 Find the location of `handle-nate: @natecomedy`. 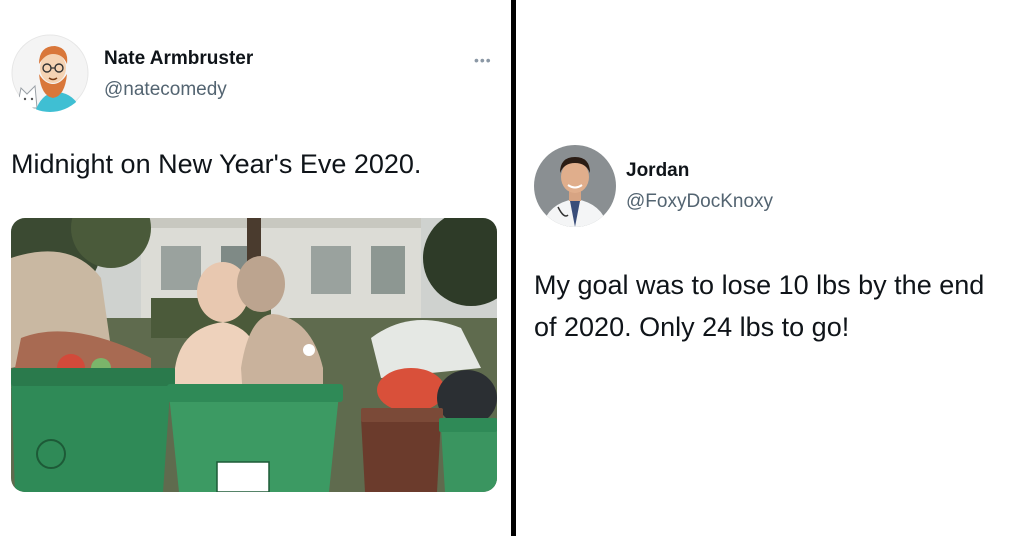

handle-nate: @natecomedy is located at coordinates (165, 90).